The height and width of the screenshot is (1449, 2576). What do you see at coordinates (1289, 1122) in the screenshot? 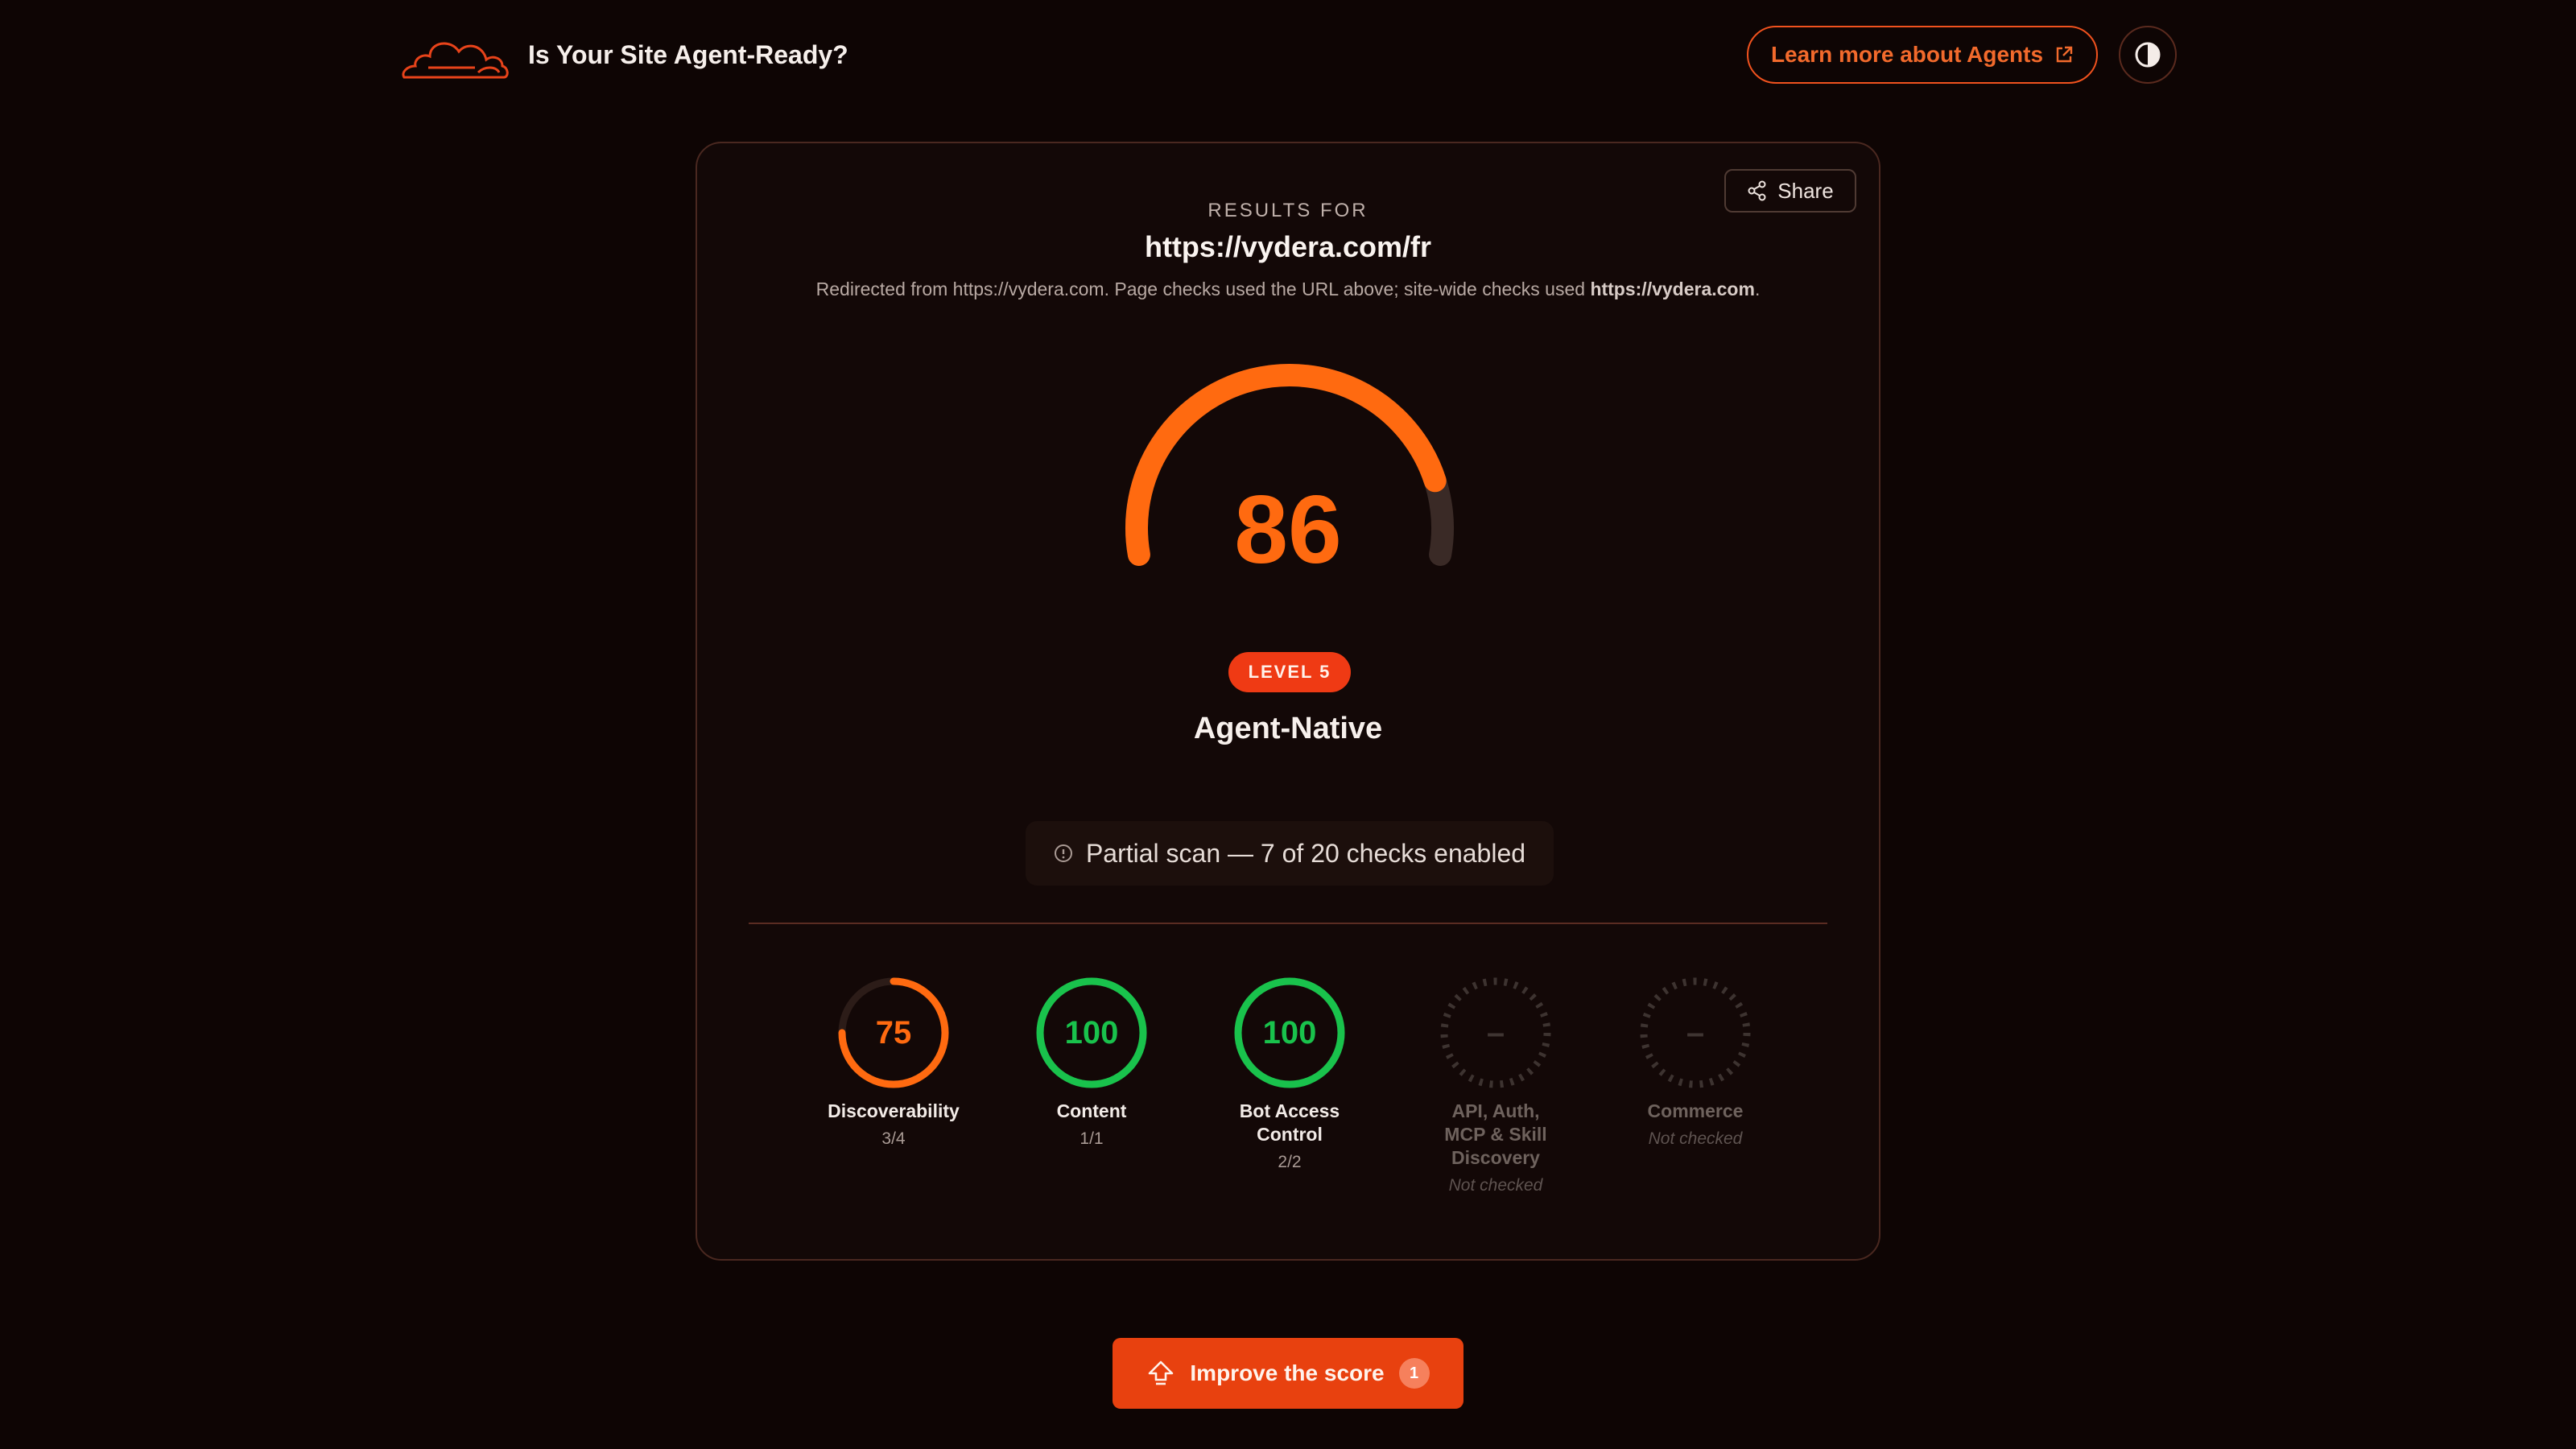
I see `category-name: Bot Access Control` at bounding box center [1289, 1122].